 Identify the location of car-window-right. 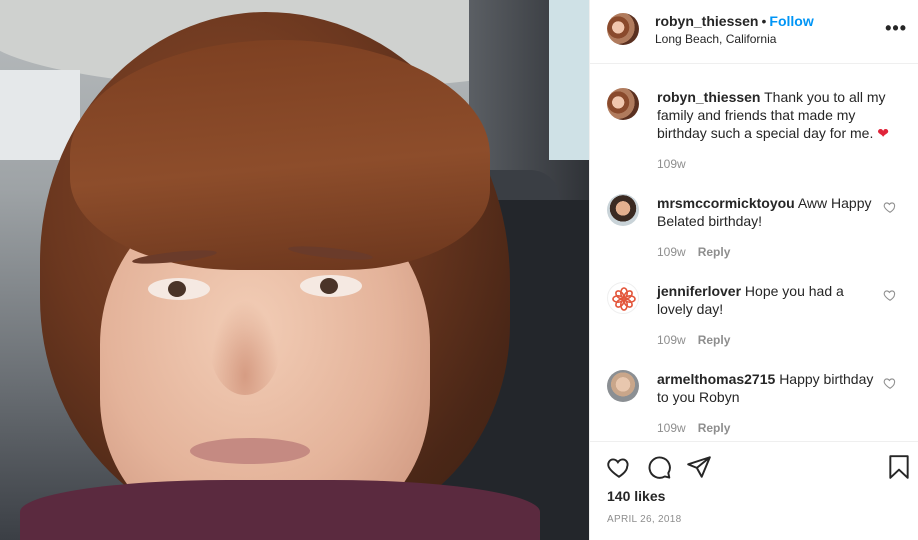
(569, 80).